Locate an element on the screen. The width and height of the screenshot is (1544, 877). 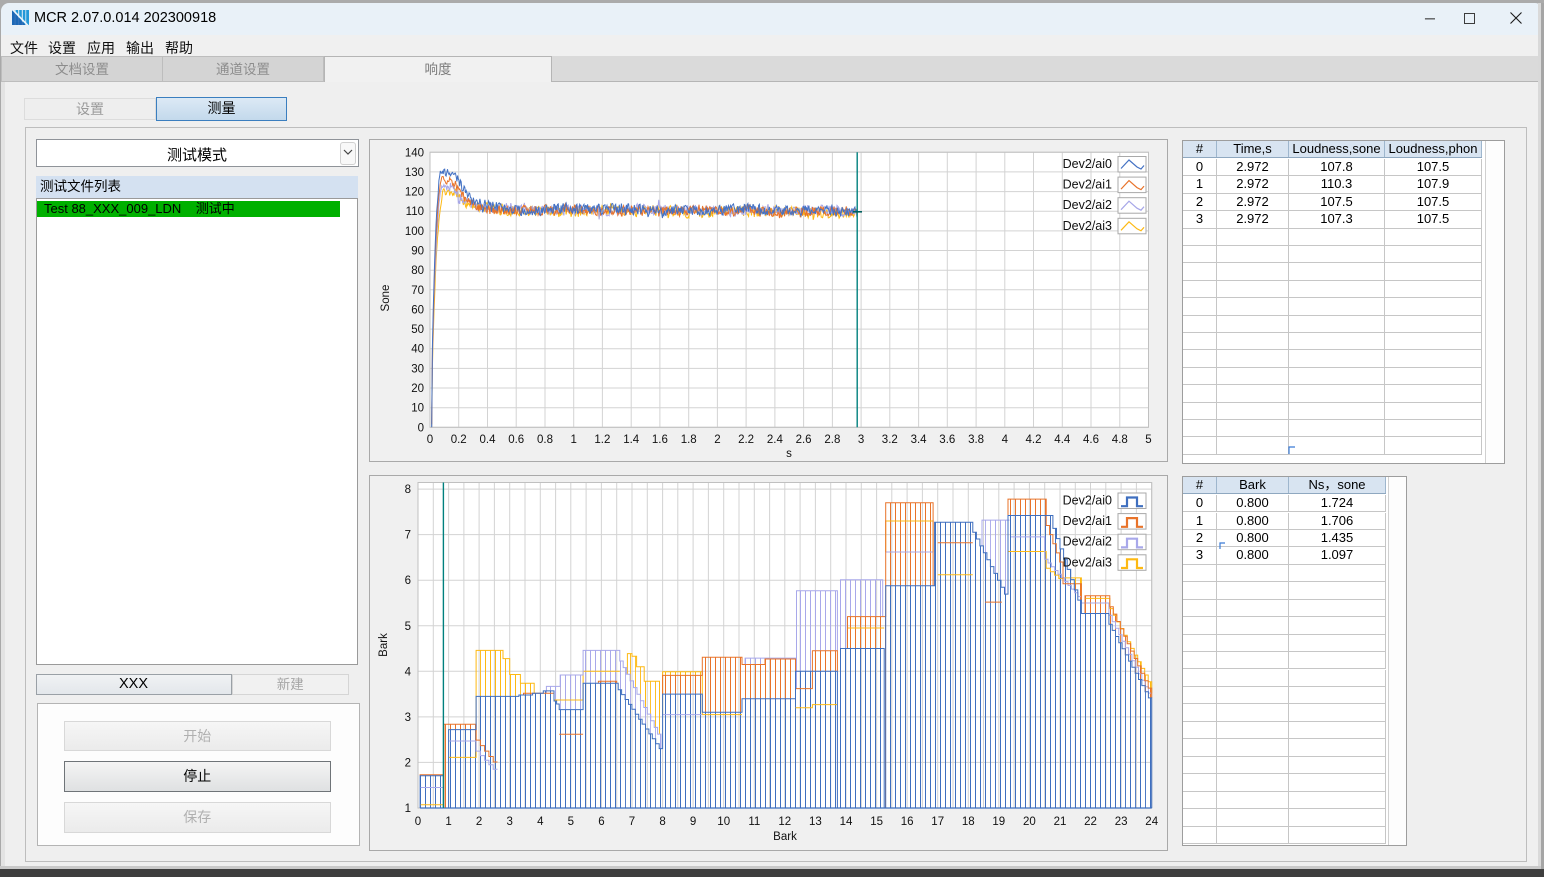
svg-text: 1.6 is located at coordinates (660, 440).